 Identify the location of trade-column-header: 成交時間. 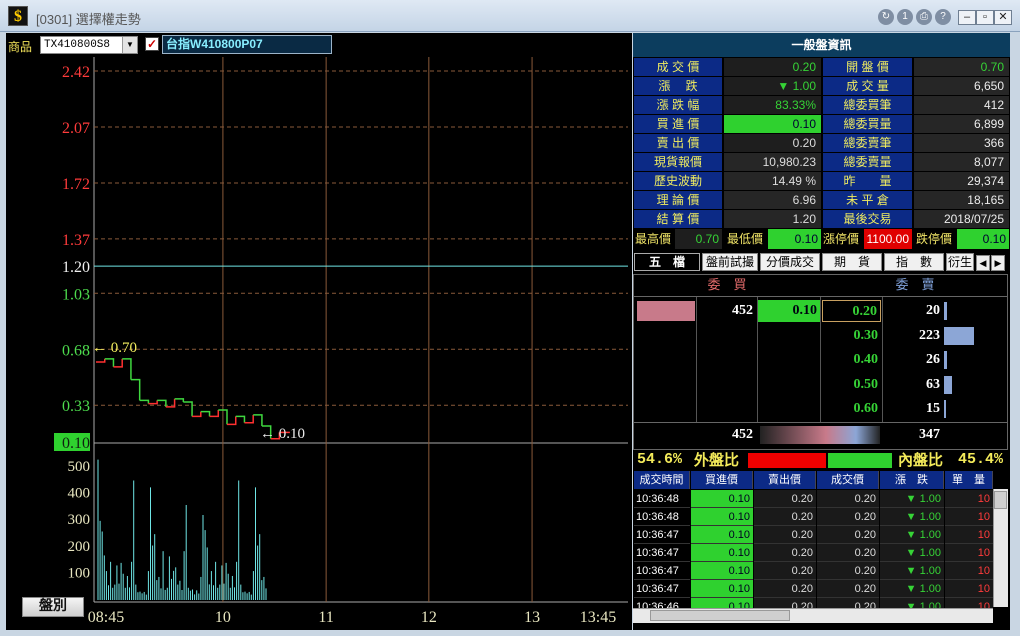
(662, 480).